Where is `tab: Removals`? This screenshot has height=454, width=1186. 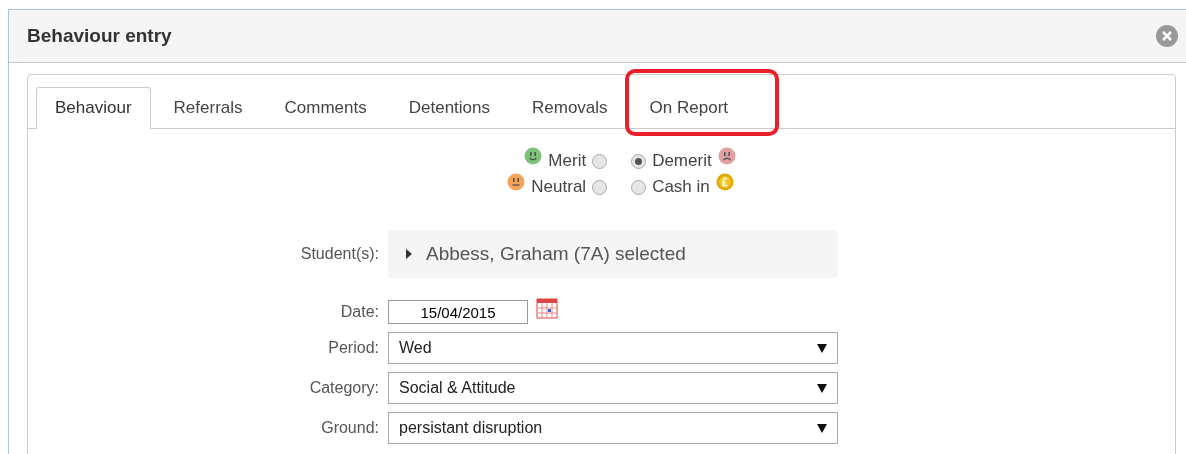 tab: Removals is located at coordinates (570, 107).